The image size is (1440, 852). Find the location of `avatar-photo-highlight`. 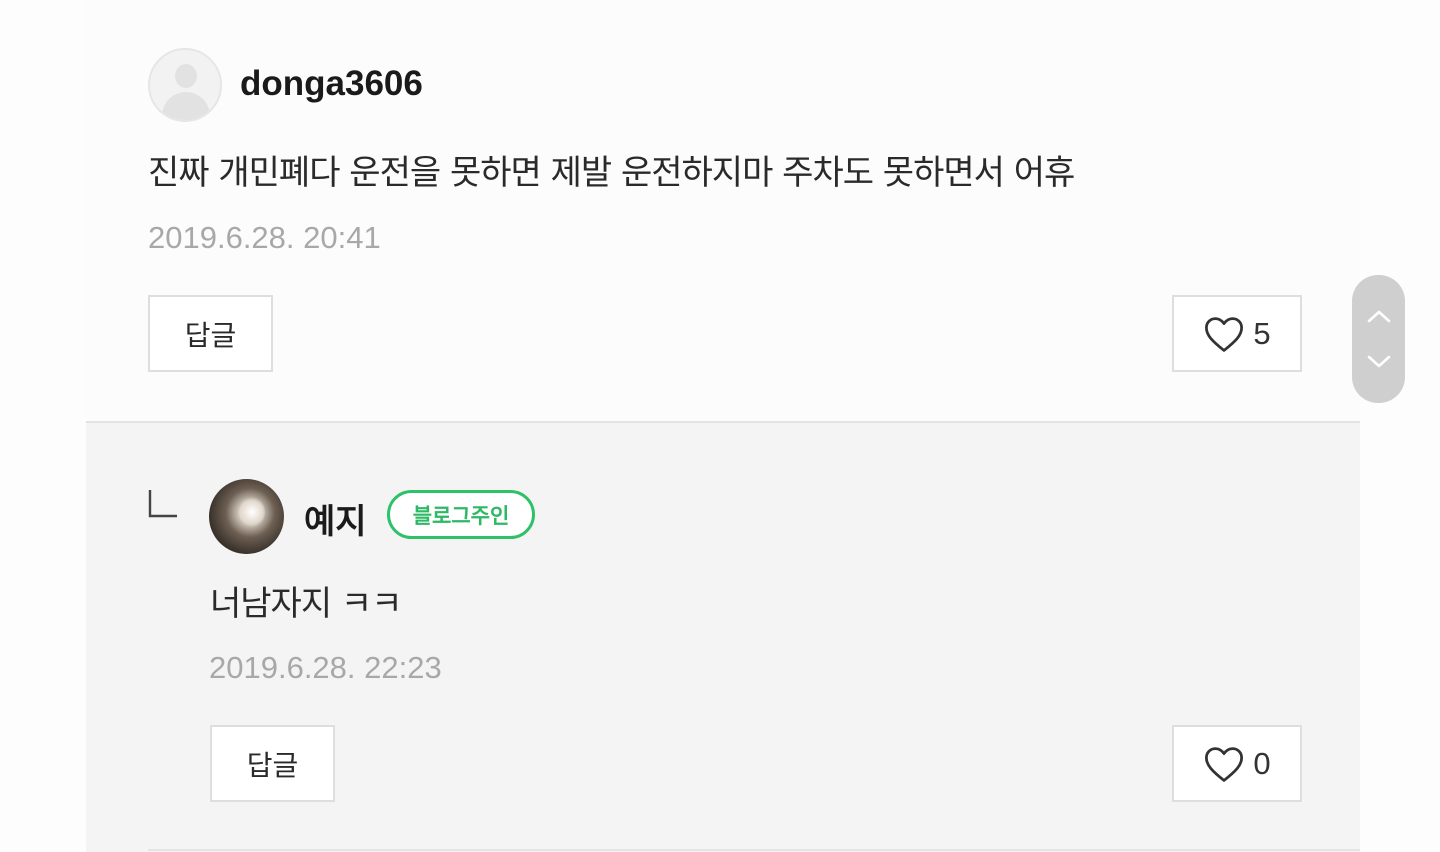

avatar-photo-highlight is located at coordinates (252, 512).